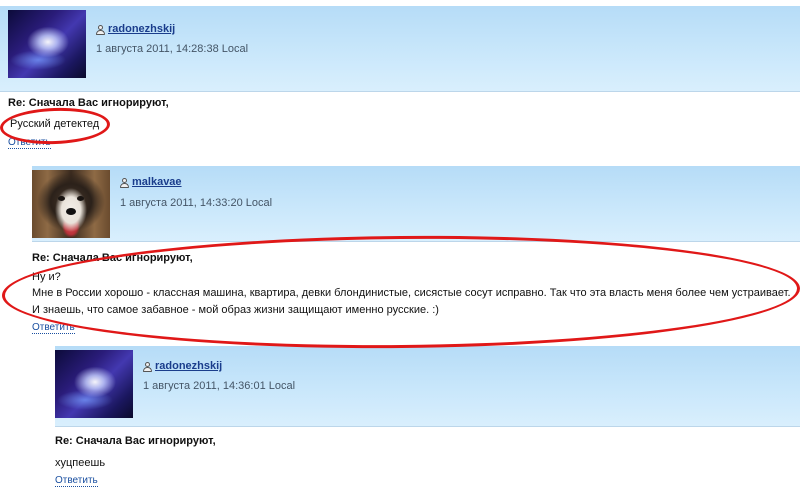 Image resolution: width=800 pixels, height=498 pixels. I want to click on user-icon, so click(147, 367).